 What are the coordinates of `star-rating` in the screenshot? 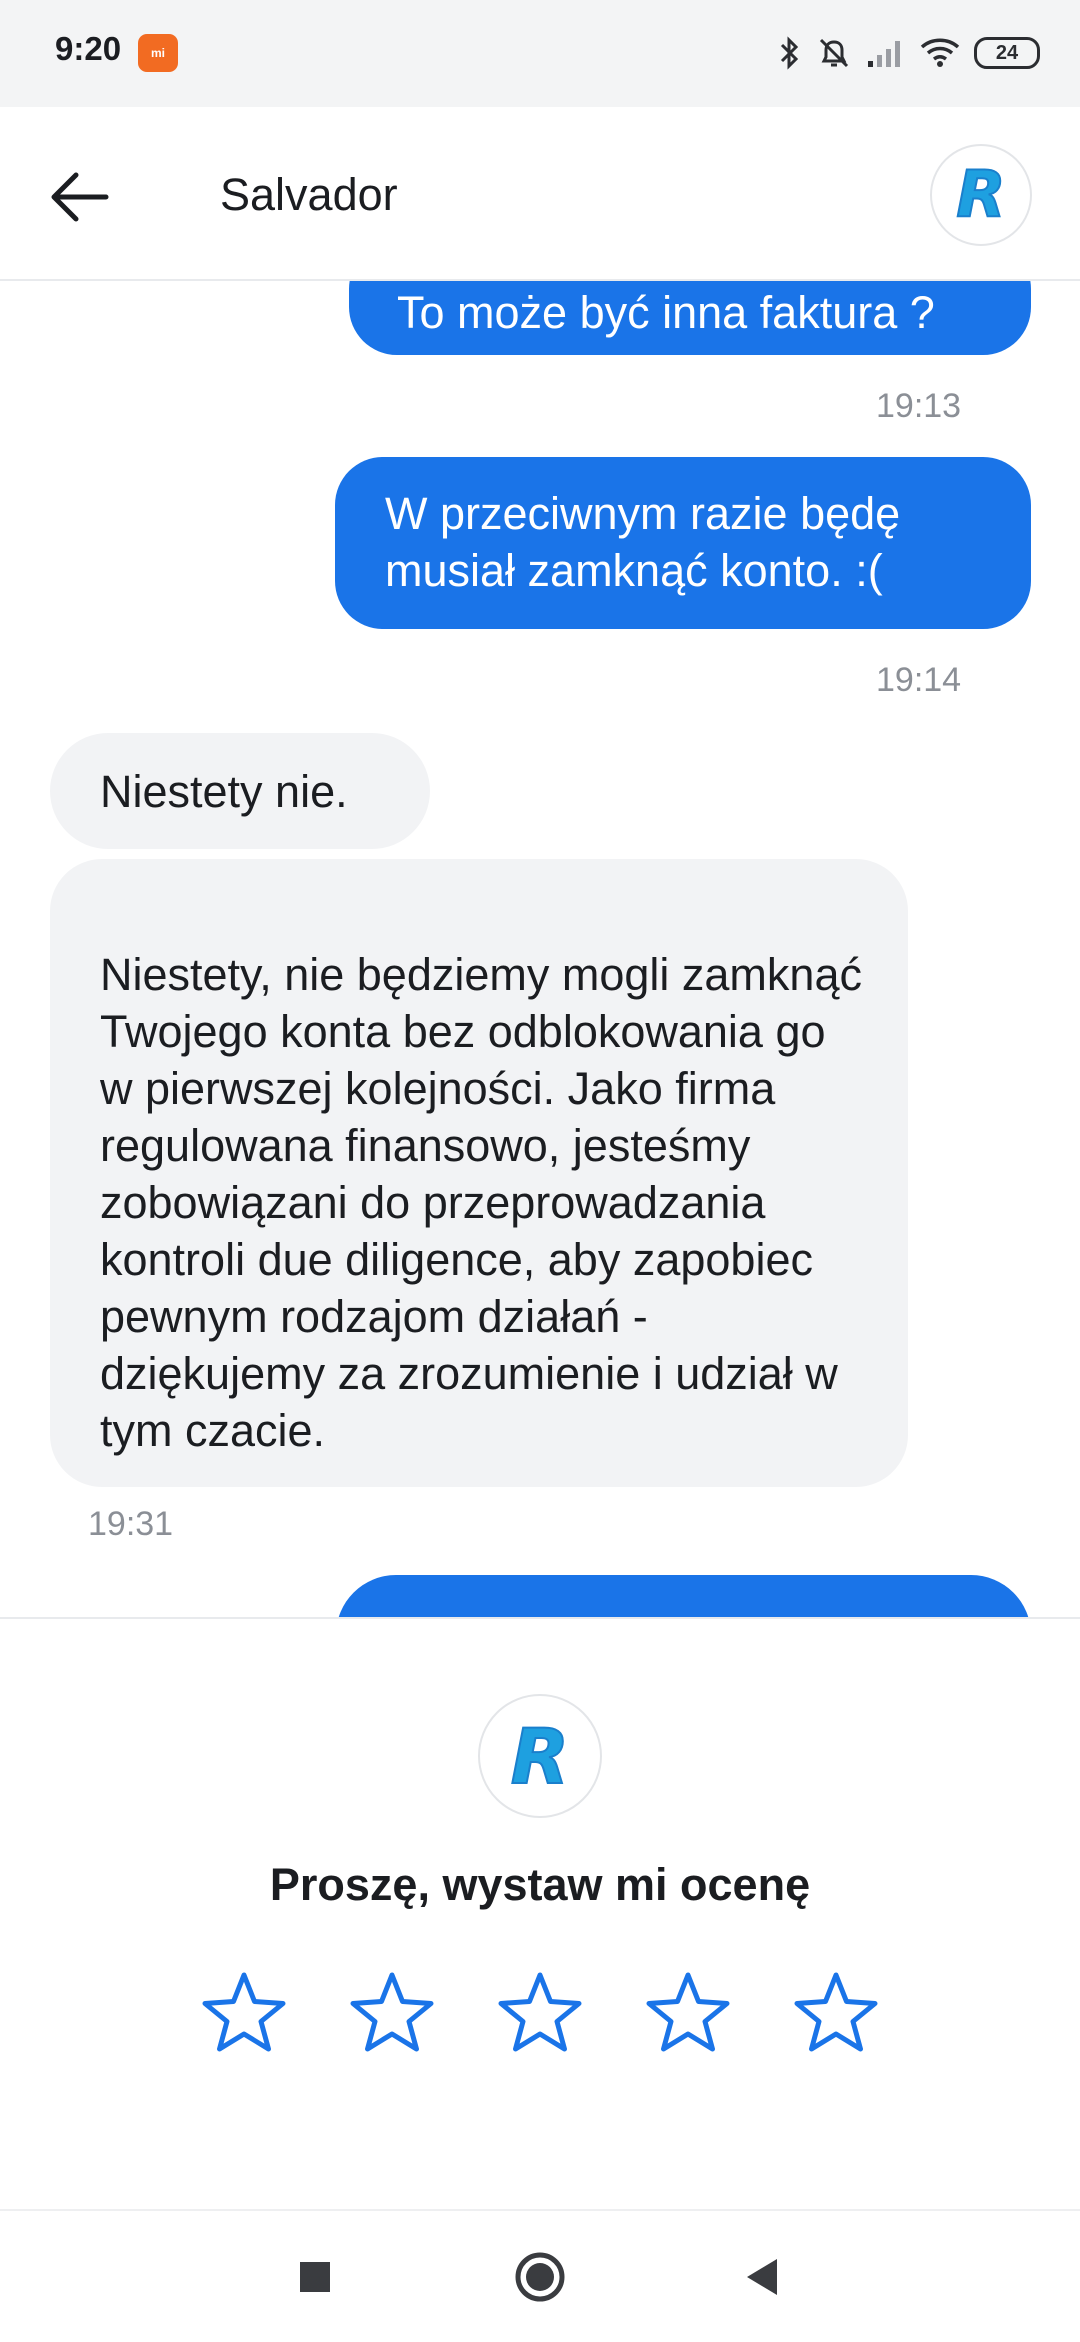 It's located at (540, 2013).